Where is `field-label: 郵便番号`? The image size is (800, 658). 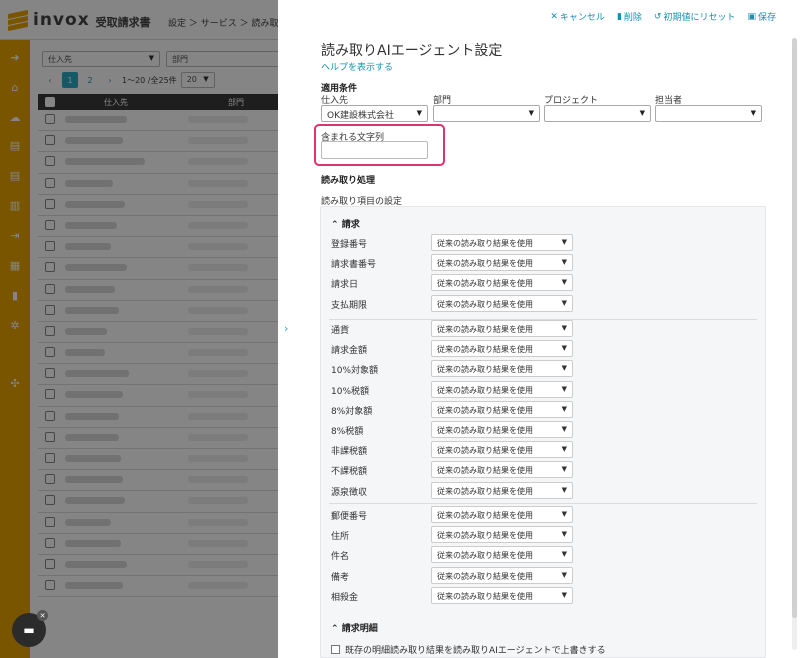 field-label: 郵便番号 is located at coordinates (349, 517).